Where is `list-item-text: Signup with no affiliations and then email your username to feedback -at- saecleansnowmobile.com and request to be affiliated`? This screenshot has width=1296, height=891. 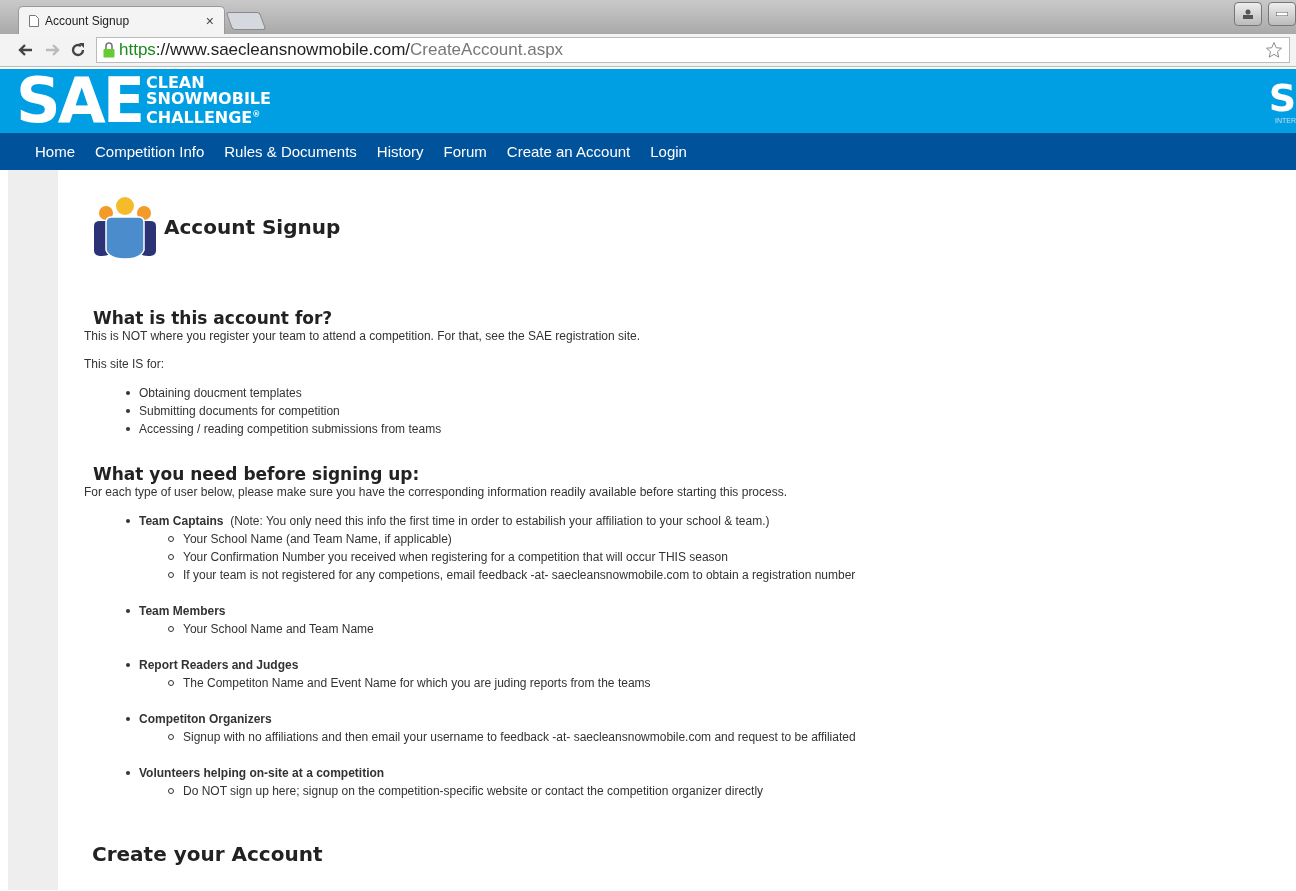 list-item-text: Signup with no affiliations and then email your username to feedback -at- saecleansnowmobile.com and request to be affiliated is located at coordinates (519, 737).